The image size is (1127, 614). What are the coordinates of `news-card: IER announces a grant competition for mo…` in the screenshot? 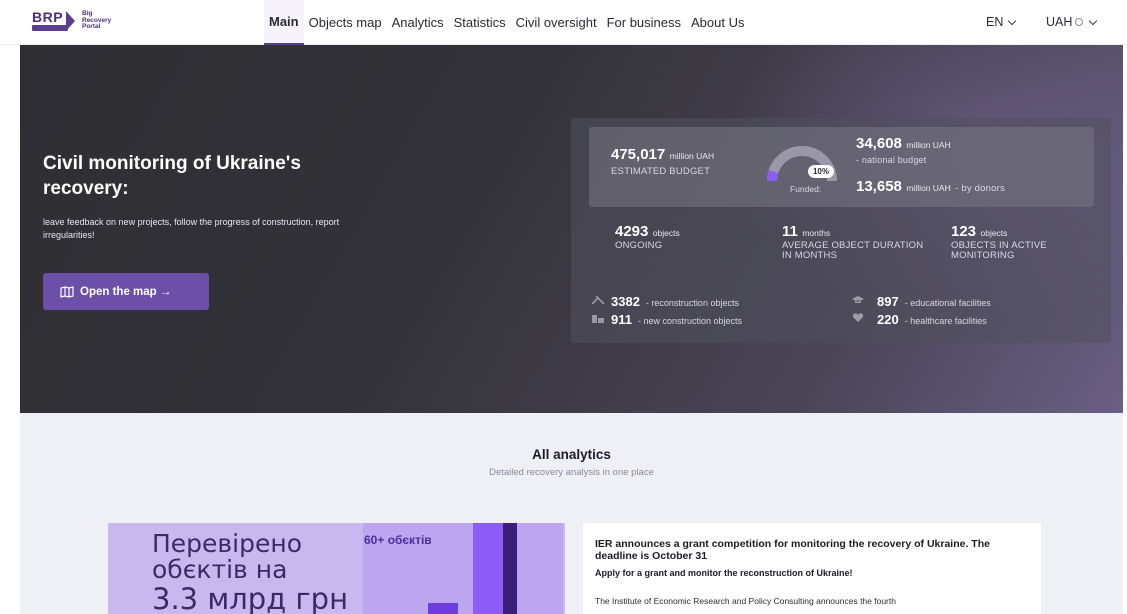 It's located at (812, 568).